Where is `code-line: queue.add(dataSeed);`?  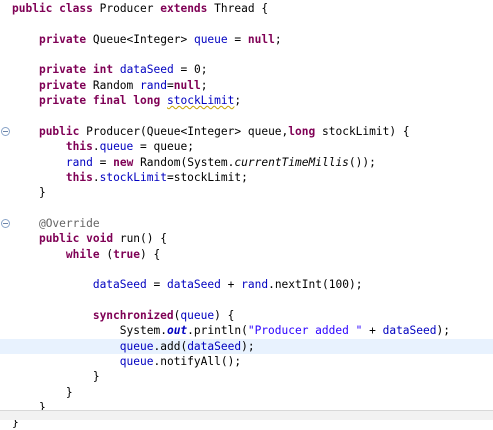 code-line: queue.add(dataSeed); is located at coordinates (246, 346).